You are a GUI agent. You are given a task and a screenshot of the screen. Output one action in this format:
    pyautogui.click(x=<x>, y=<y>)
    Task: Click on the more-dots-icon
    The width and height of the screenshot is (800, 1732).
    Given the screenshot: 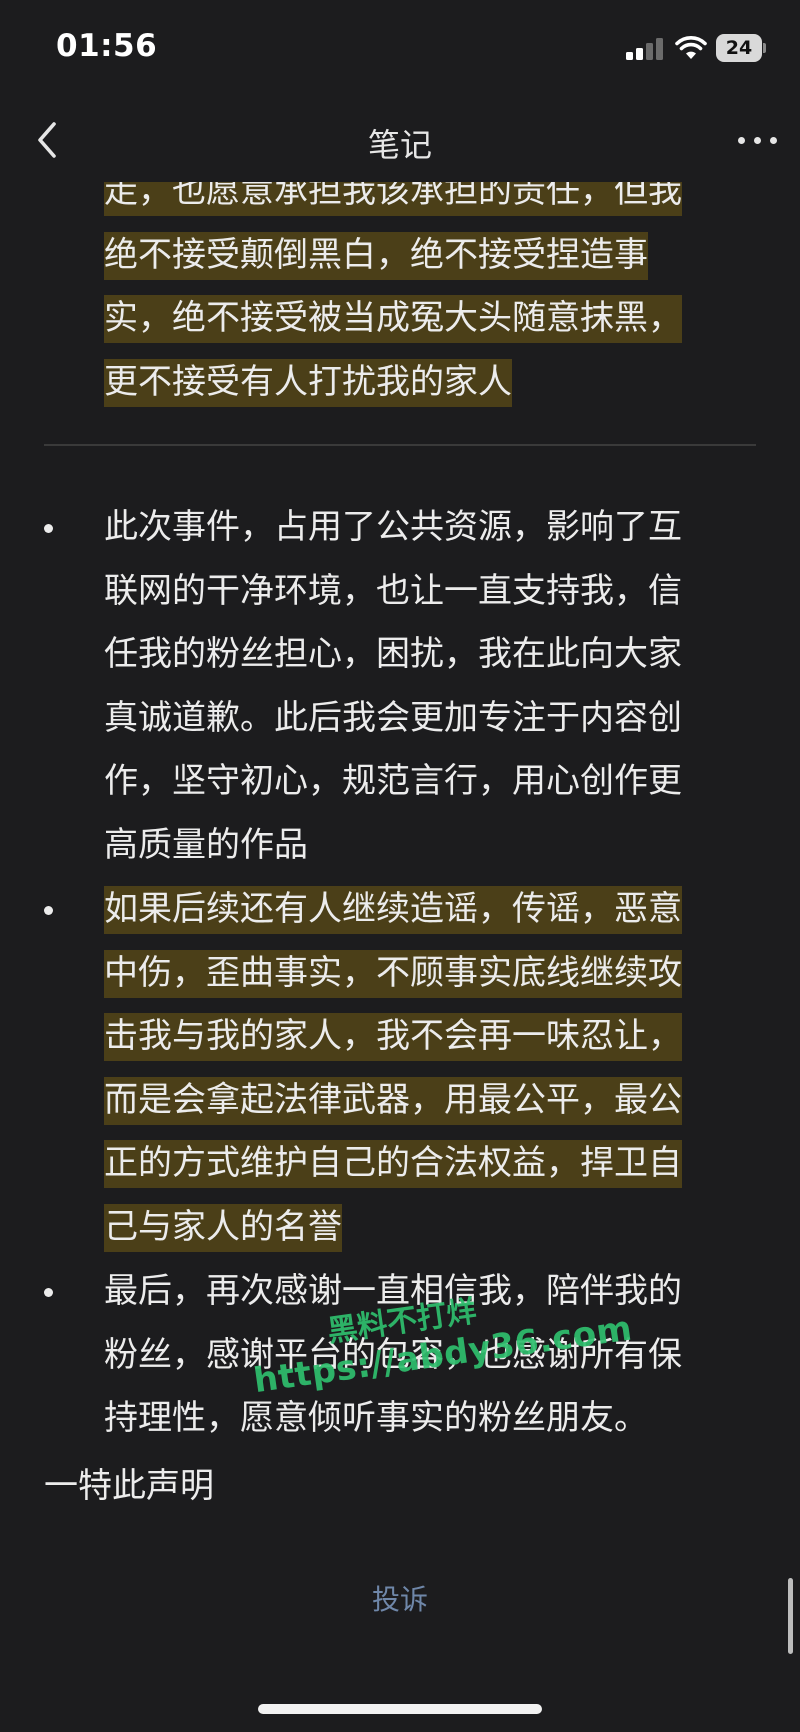 What is the action you would take?
    pyautogui.click(x=758, y=140)
    